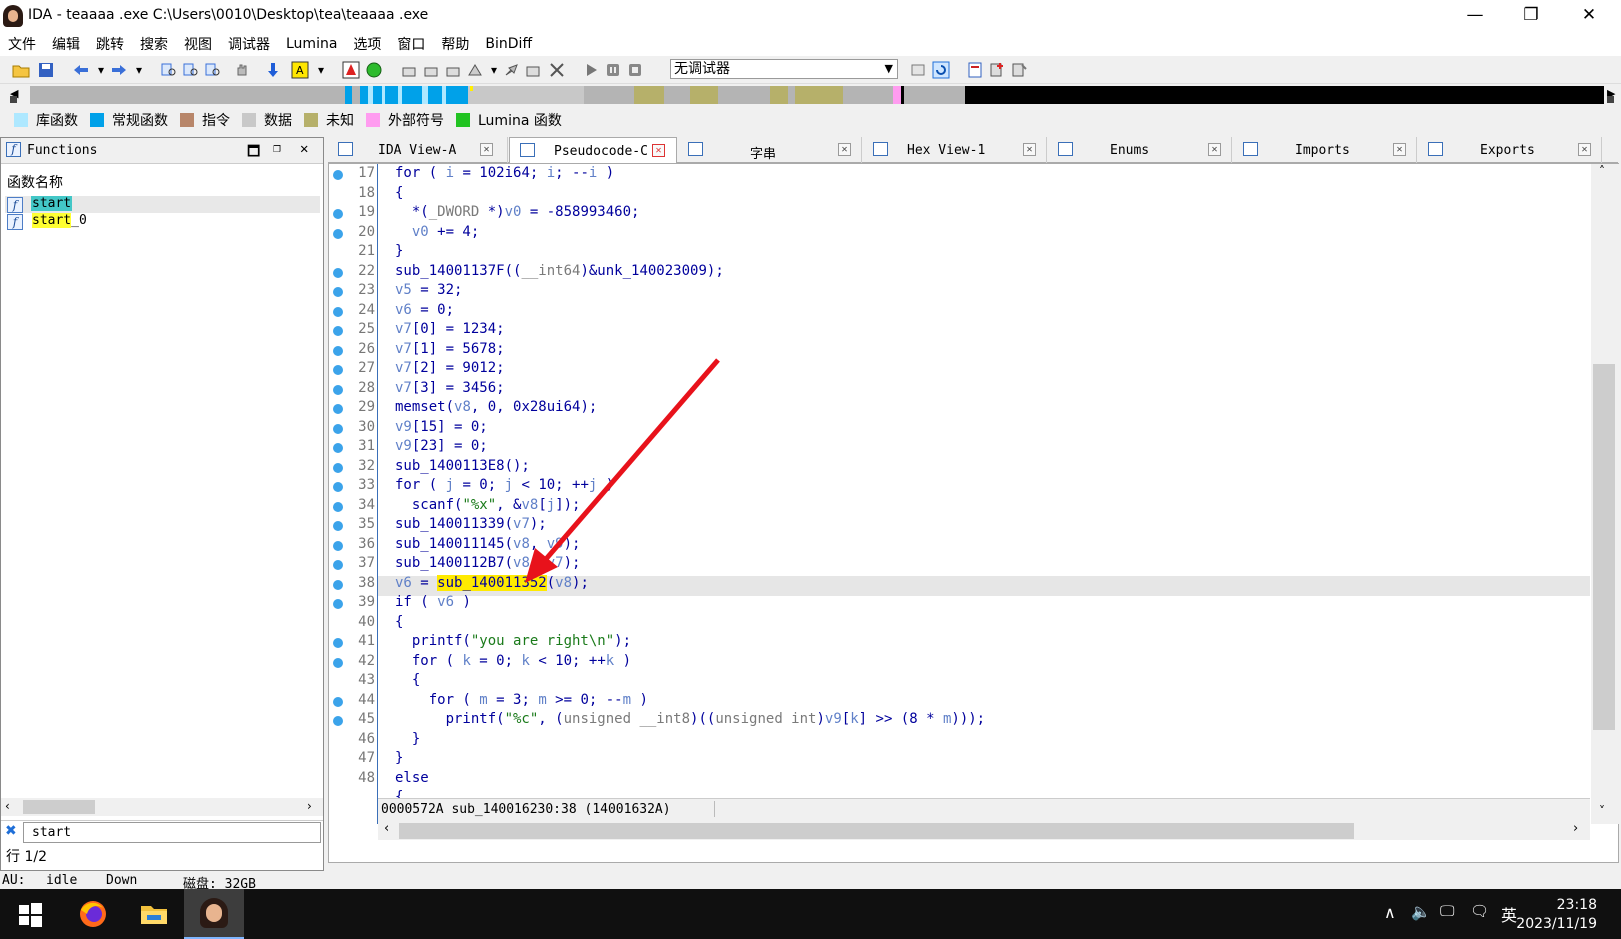  Describe the element at coordinates (471, 524) in the screenshot. I see `code-line: sub_140011339(v7);` at that location.